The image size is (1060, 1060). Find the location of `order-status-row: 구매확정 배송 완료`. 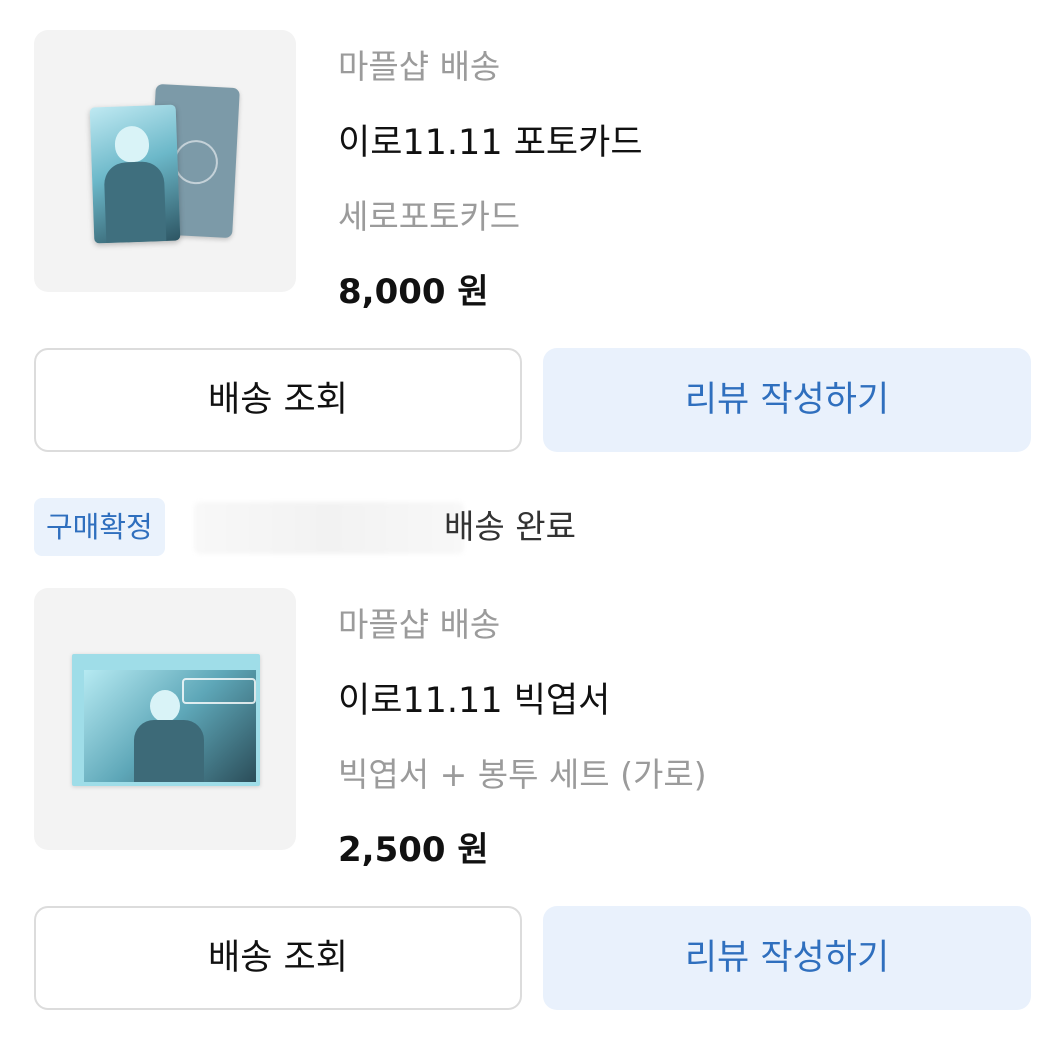

order-status-row: 구매확정 배송 완료 is located at coordinates (529, 527).